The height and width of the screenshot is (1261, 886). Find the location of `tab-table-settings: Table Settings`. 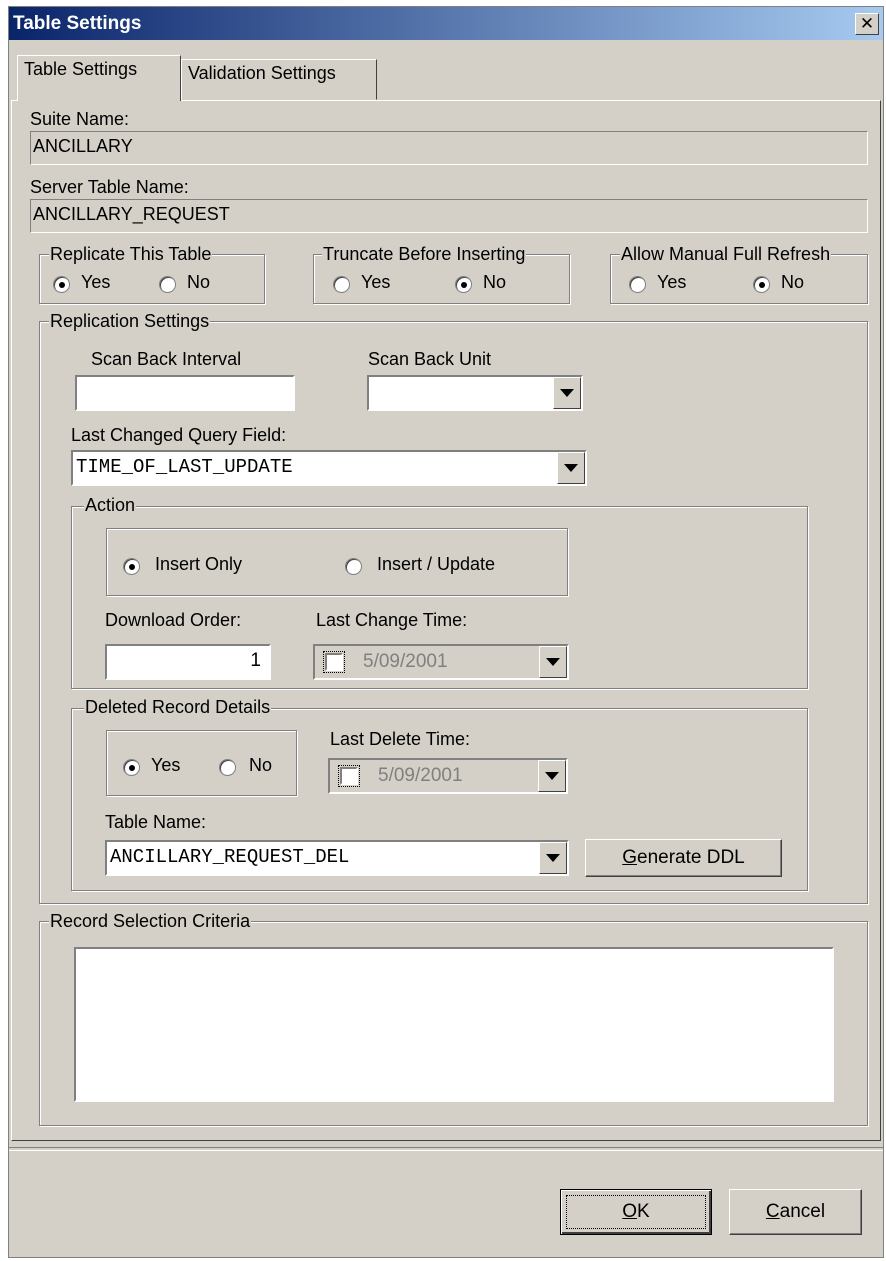

tab-table-settings: Table Settings is located at coordinates (99, 78).